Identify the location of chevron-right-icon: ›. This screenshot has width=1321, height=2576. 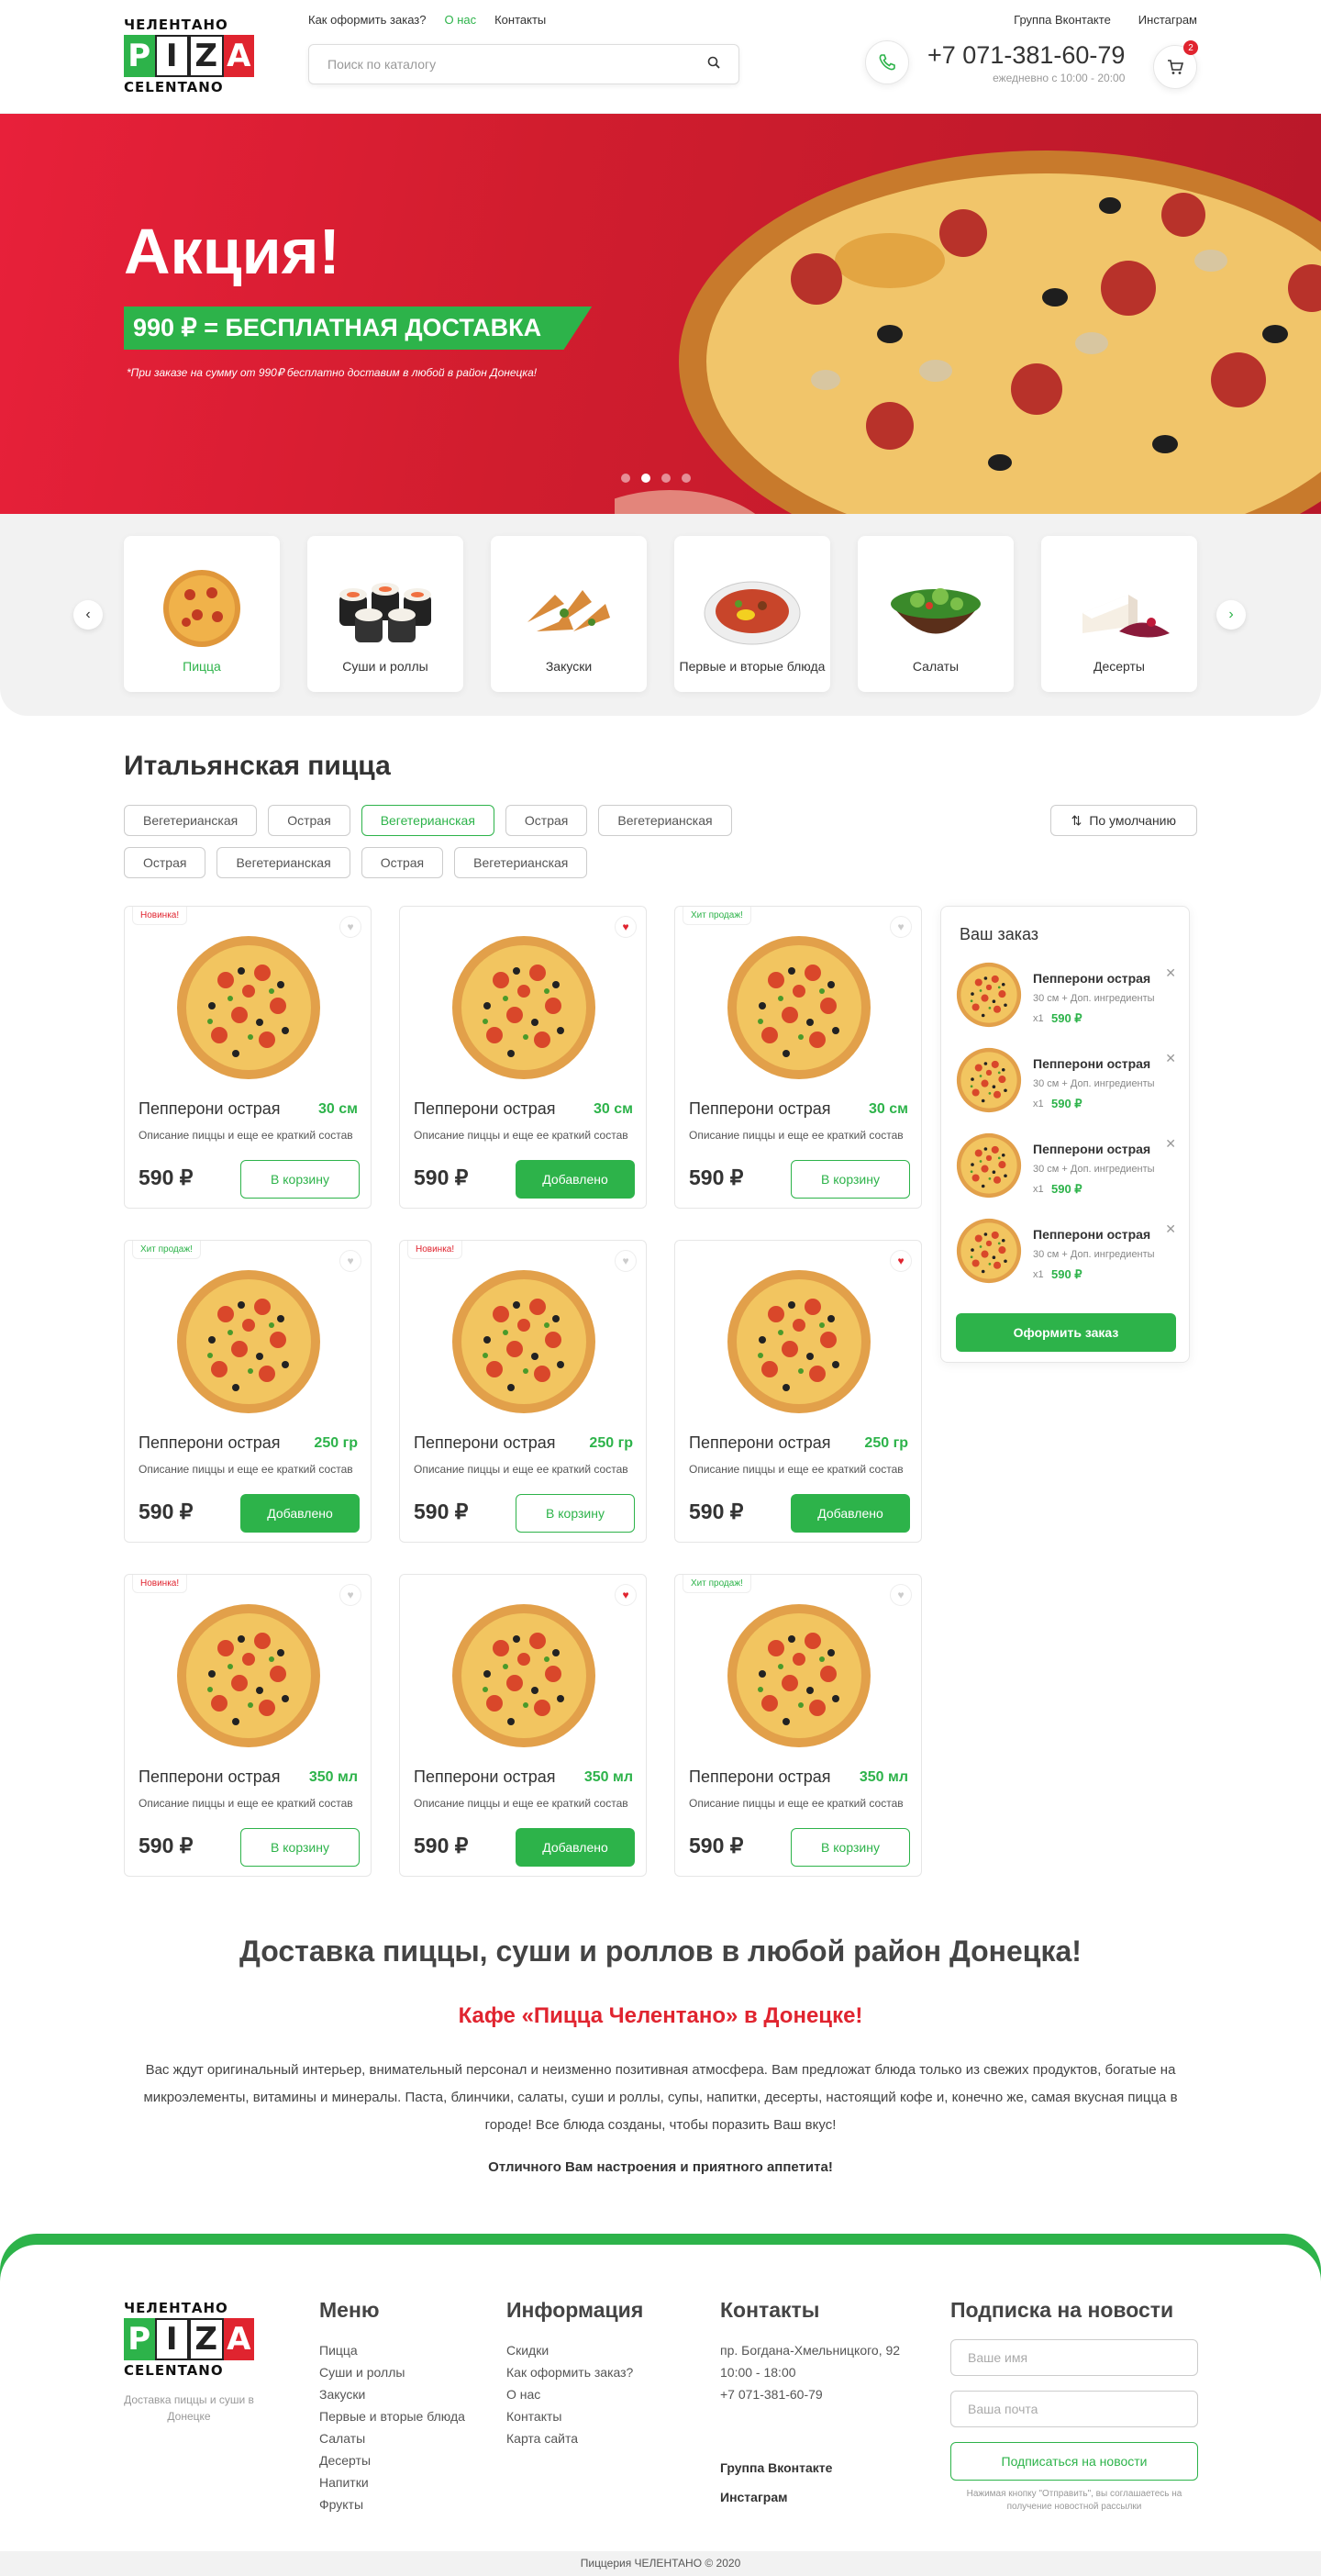
(1231, 615).